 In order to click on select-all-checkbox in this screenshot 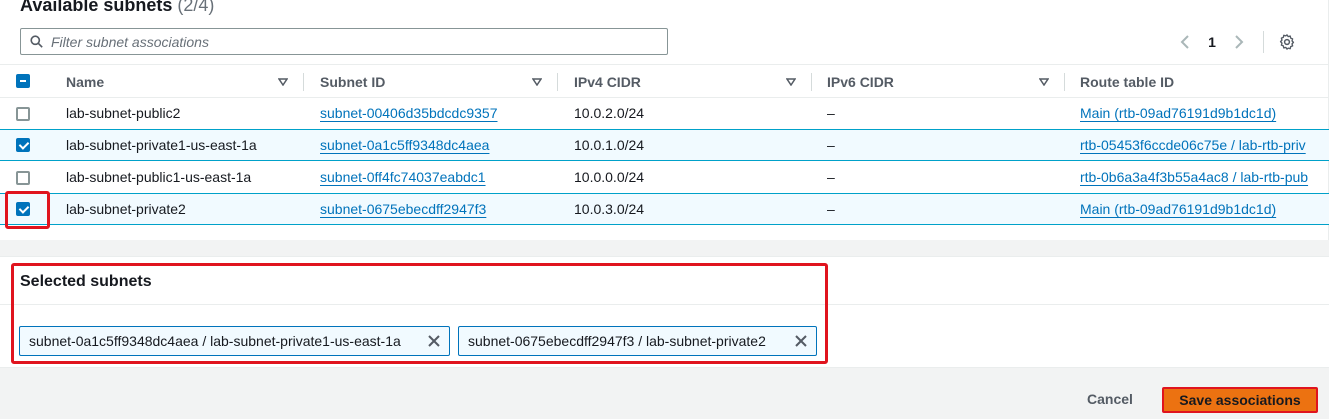, I will do `click(23, 81)`.